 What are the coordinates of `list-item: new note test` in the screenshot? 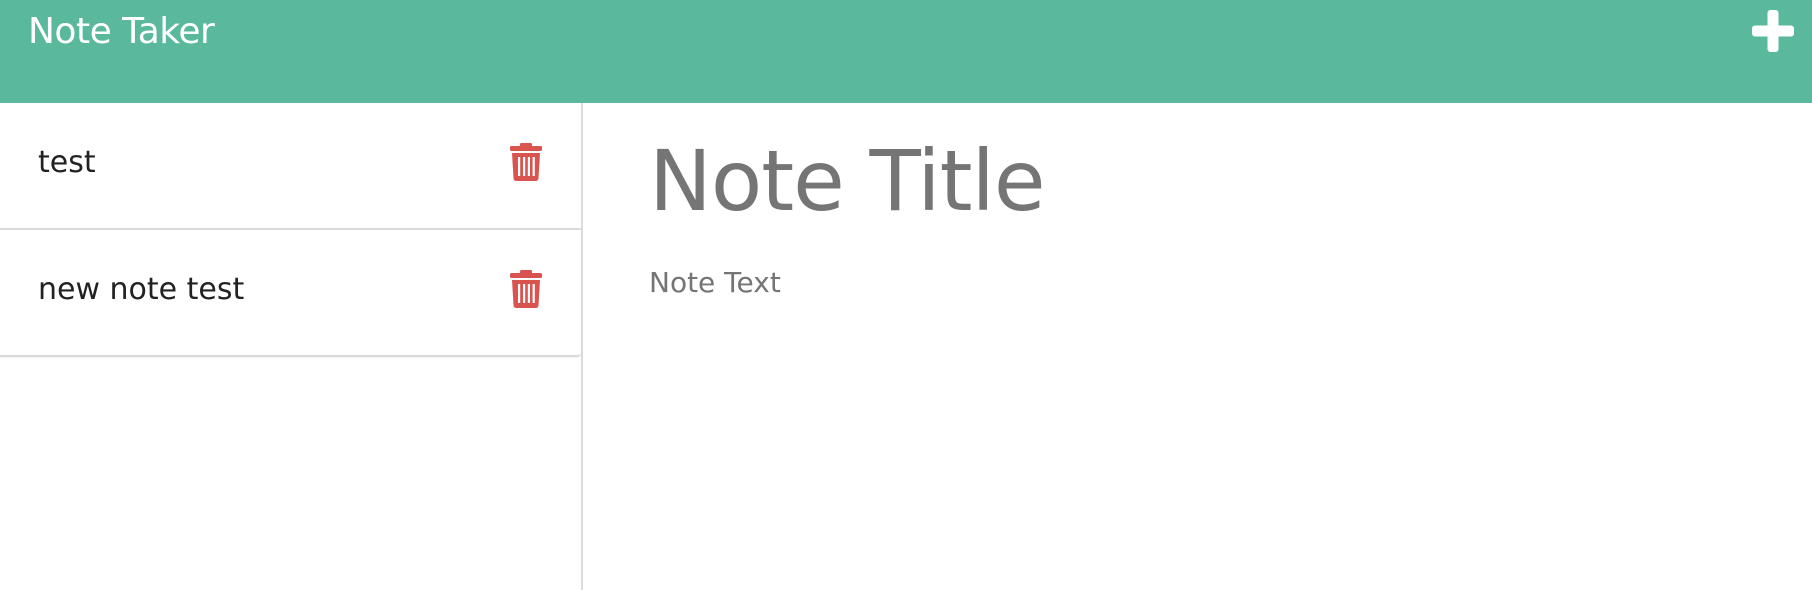 It's located at (290, 293).